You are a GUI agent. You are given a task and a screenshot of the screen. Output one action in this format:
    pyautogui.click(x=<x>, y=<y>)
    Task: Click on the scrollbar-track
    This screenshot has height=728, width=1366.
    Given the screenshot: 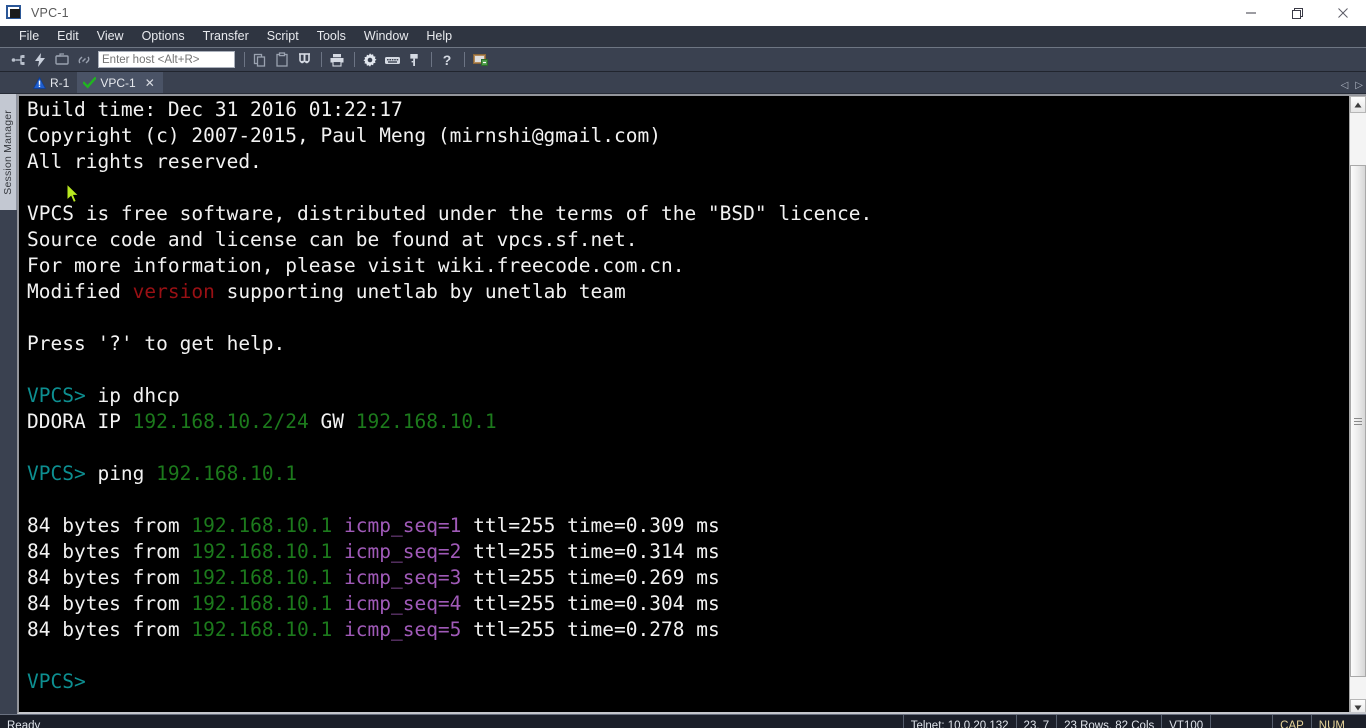 What is the action you would take?
    pyautogui.click(x=1358, y=406)
    